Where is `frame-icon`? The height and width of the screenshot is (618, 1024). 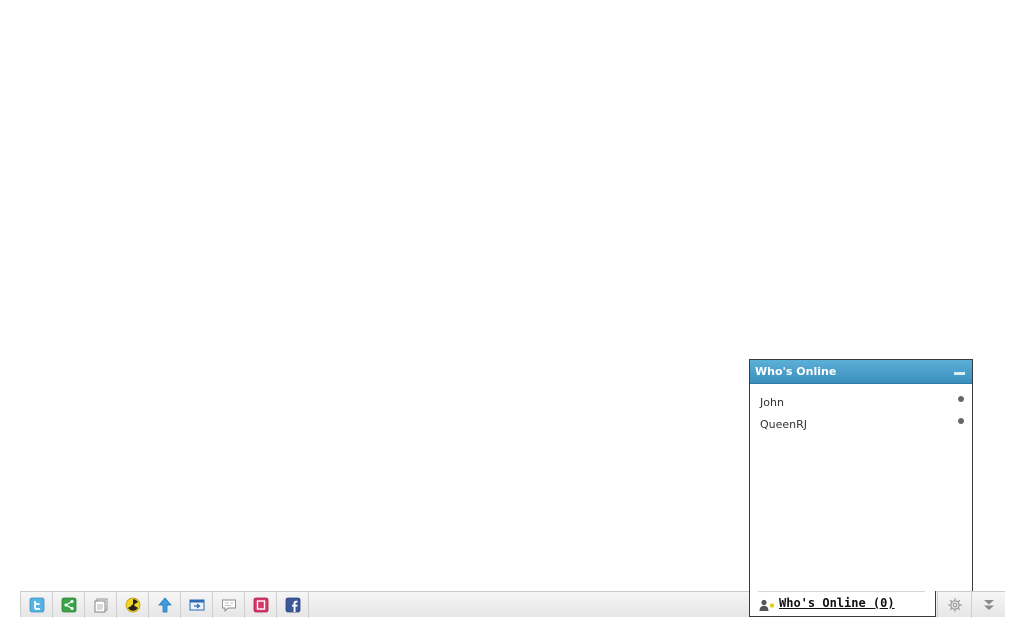 frame-icon is located at coordinates (260, 605).